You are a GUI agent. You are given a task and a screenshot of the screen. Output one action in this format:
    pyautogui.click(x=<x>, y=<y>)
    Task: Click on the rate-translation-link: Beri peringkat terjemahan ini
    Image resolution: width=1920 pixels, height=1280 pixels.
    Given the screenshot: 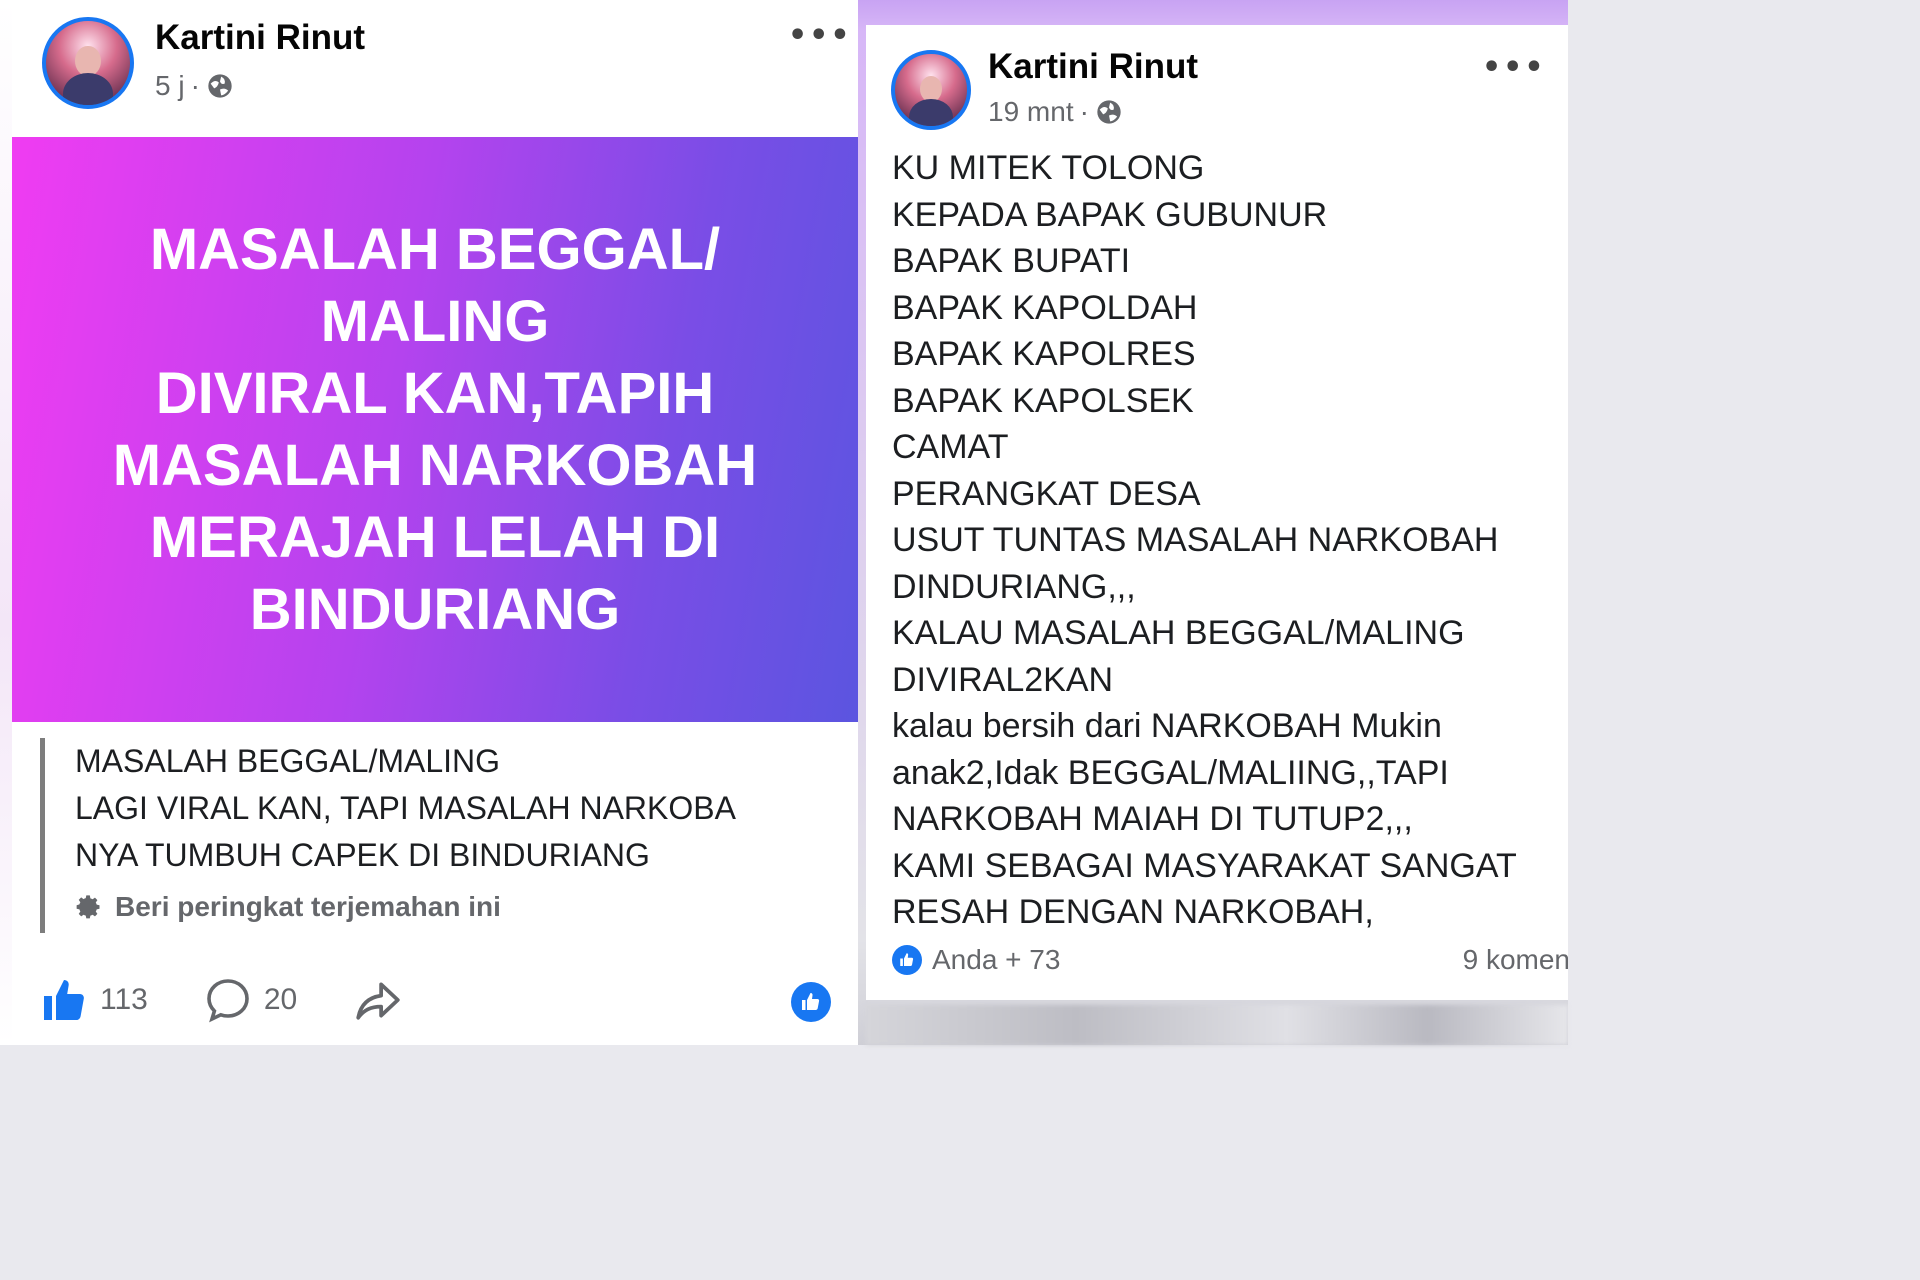 What is the action you would take?
    pyautogui.click(x=308, y=907)
    